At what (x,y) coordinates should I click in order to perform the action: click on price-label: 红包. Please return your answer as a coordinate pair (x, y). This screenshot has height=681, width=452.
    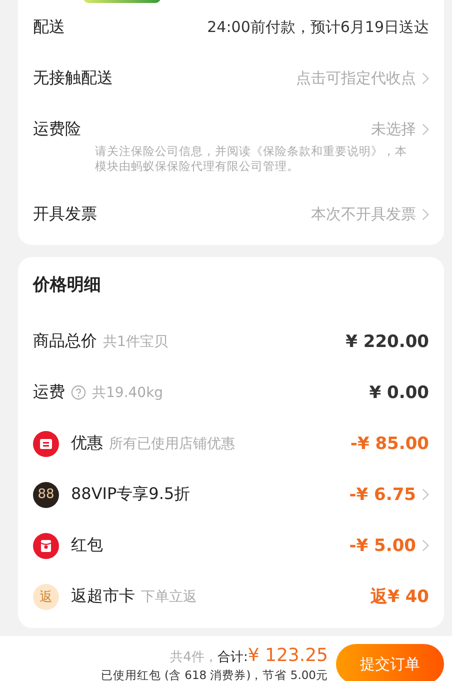
    Looking at the image, I should click on (87, 545).